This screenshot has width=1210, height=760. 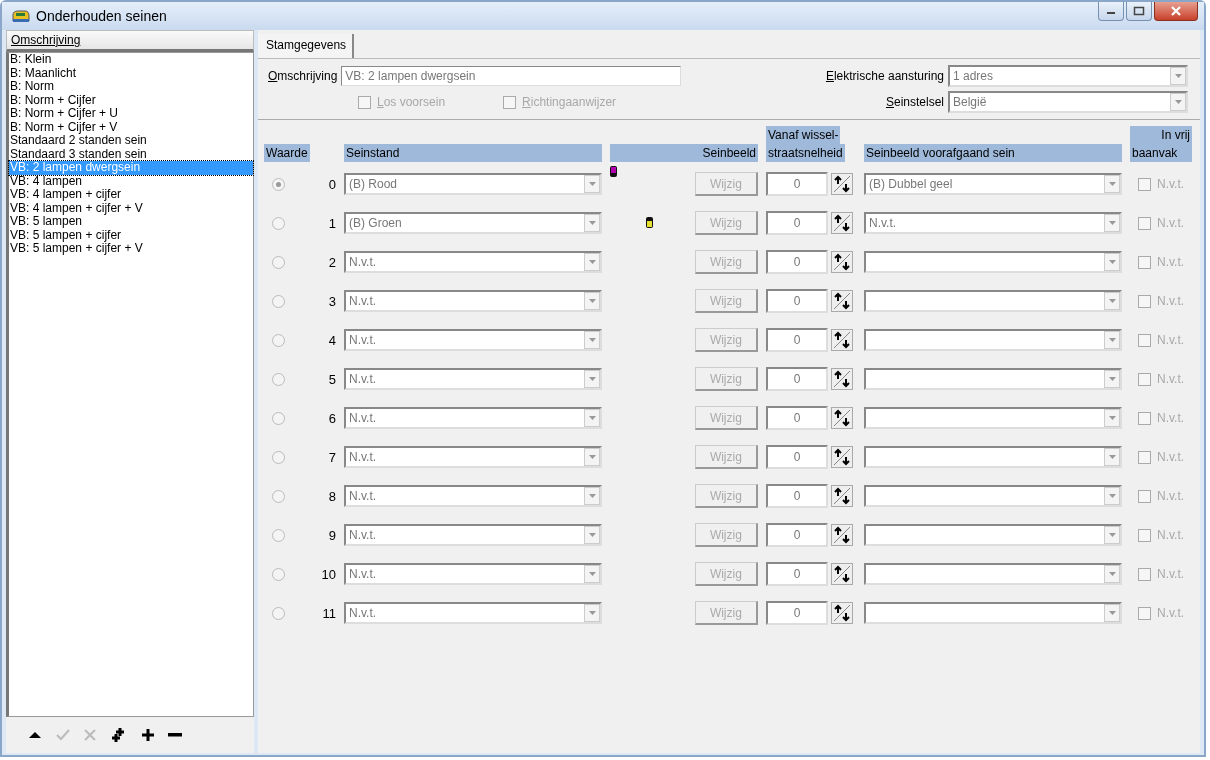 What do you see at coordinates (131, 127) in the screenshot?
I see `list-item: B: Norm + Cijfer + V` at bounding box center [131, 127].